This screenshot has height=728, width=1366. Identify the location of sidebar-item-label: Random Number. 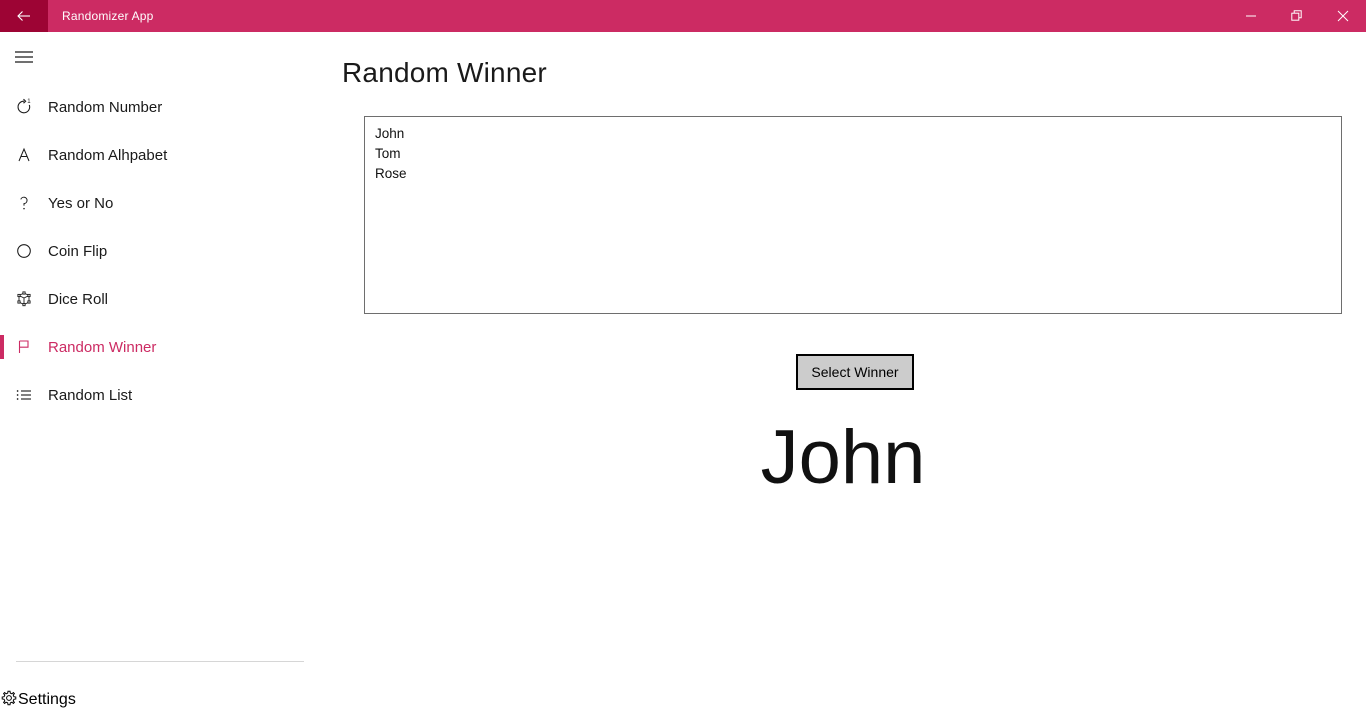
(105, 107).